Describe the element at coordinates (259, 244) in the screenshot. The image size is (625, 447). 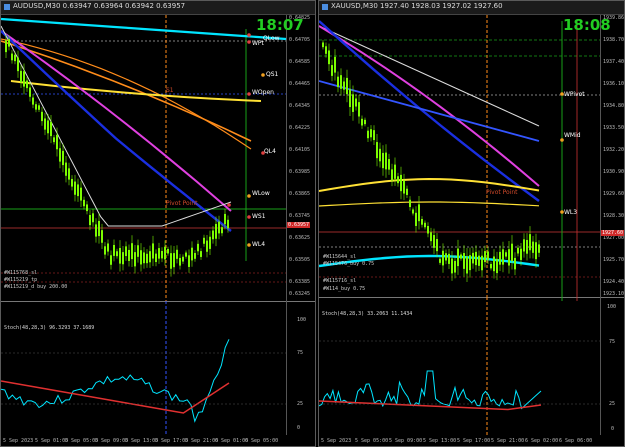
I see `level-wl4: WL4` at that location.